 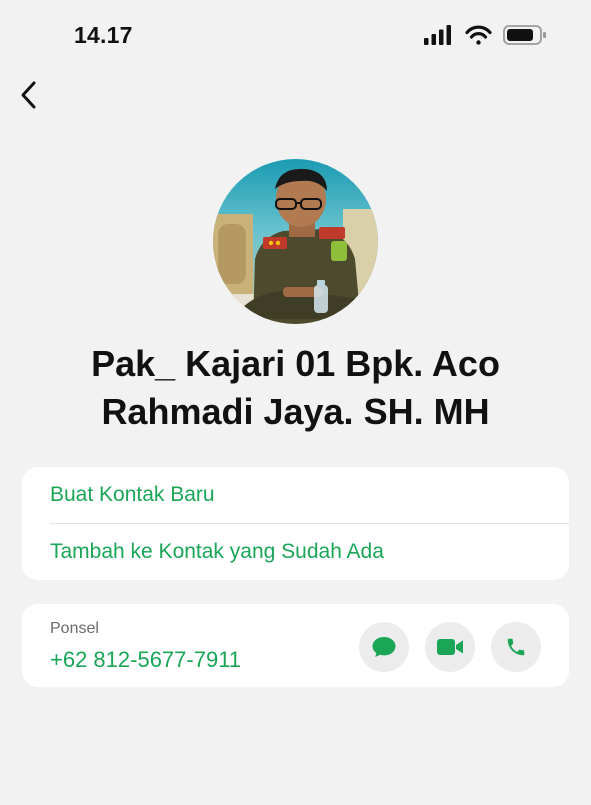 I want to click on chevron-left-icon, so click(x=28, y=95).